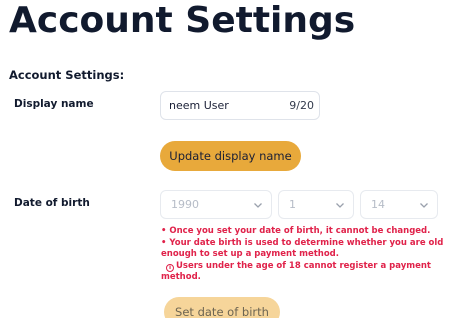 This screenshot has height=318, width=450. What do you see at coordinates (222, 307) in the screenshot?
I see `set-date-of-birth-button: Set date of birth` at bounding box center [222, 307].